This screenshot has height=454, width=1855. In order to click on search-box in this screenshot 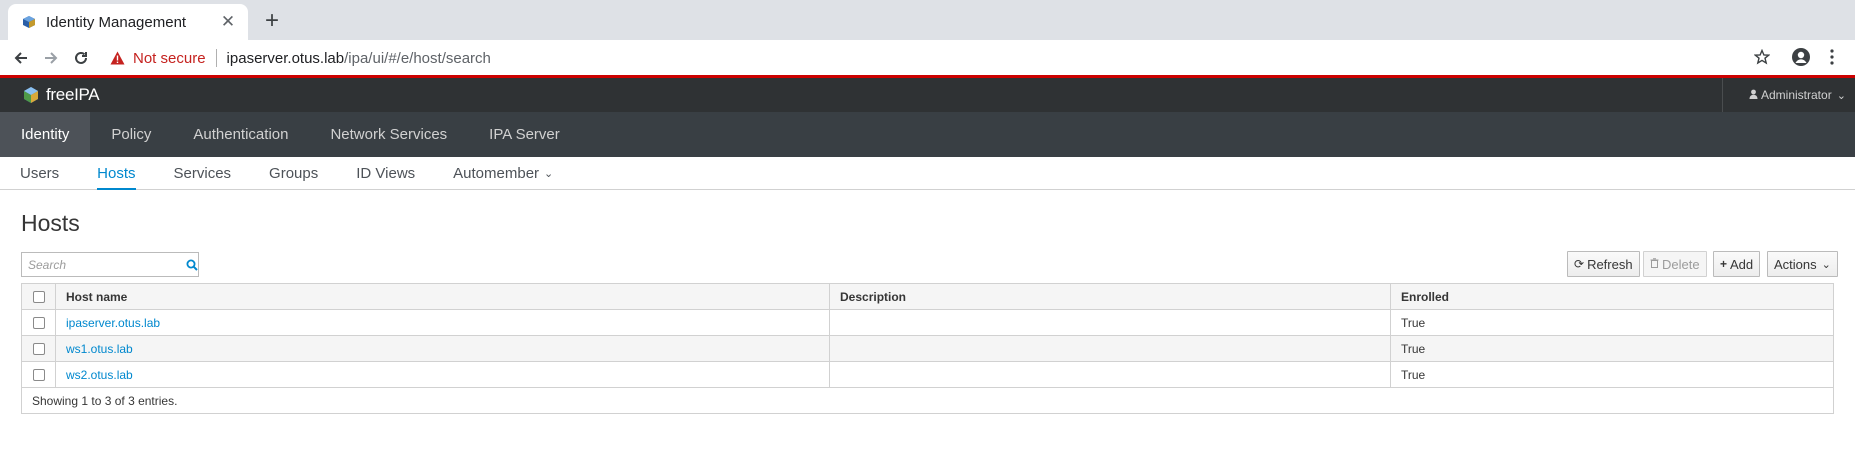, I will do `click(110, 264)`.